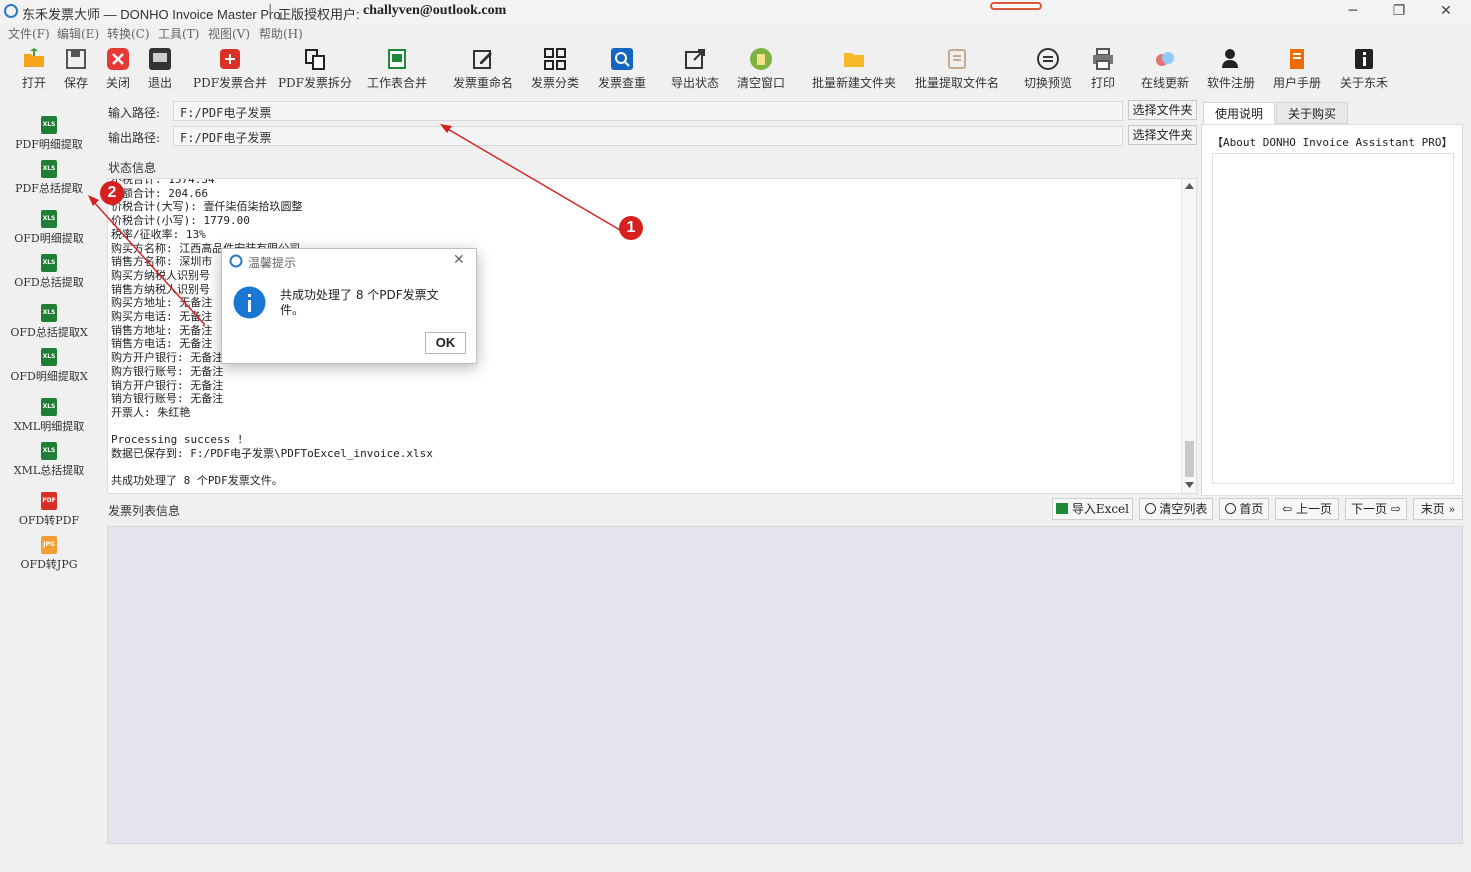 This screenshot has width=1471, height=872. I want to click on right-panel: 【About DONHO Invoice Assistant PRO】, so click(1332, 310).